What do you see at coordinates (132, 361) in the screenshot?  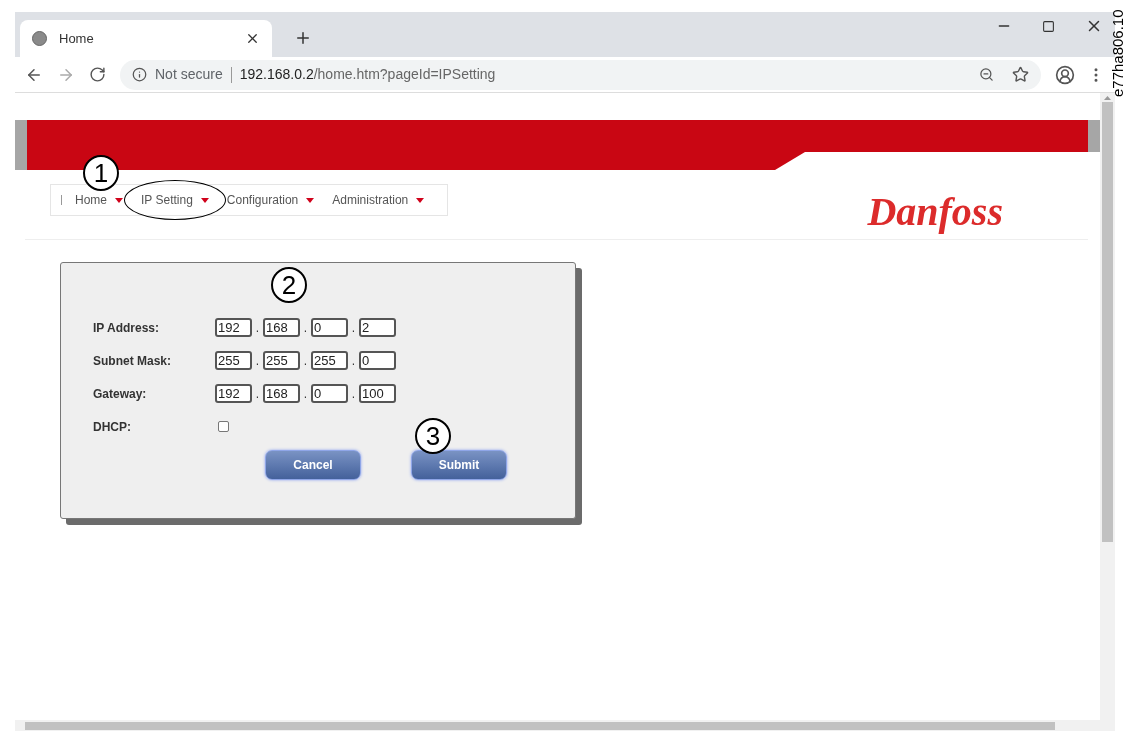 I see `field-label: Subnet Mask:` at bounding box center [132, 361].